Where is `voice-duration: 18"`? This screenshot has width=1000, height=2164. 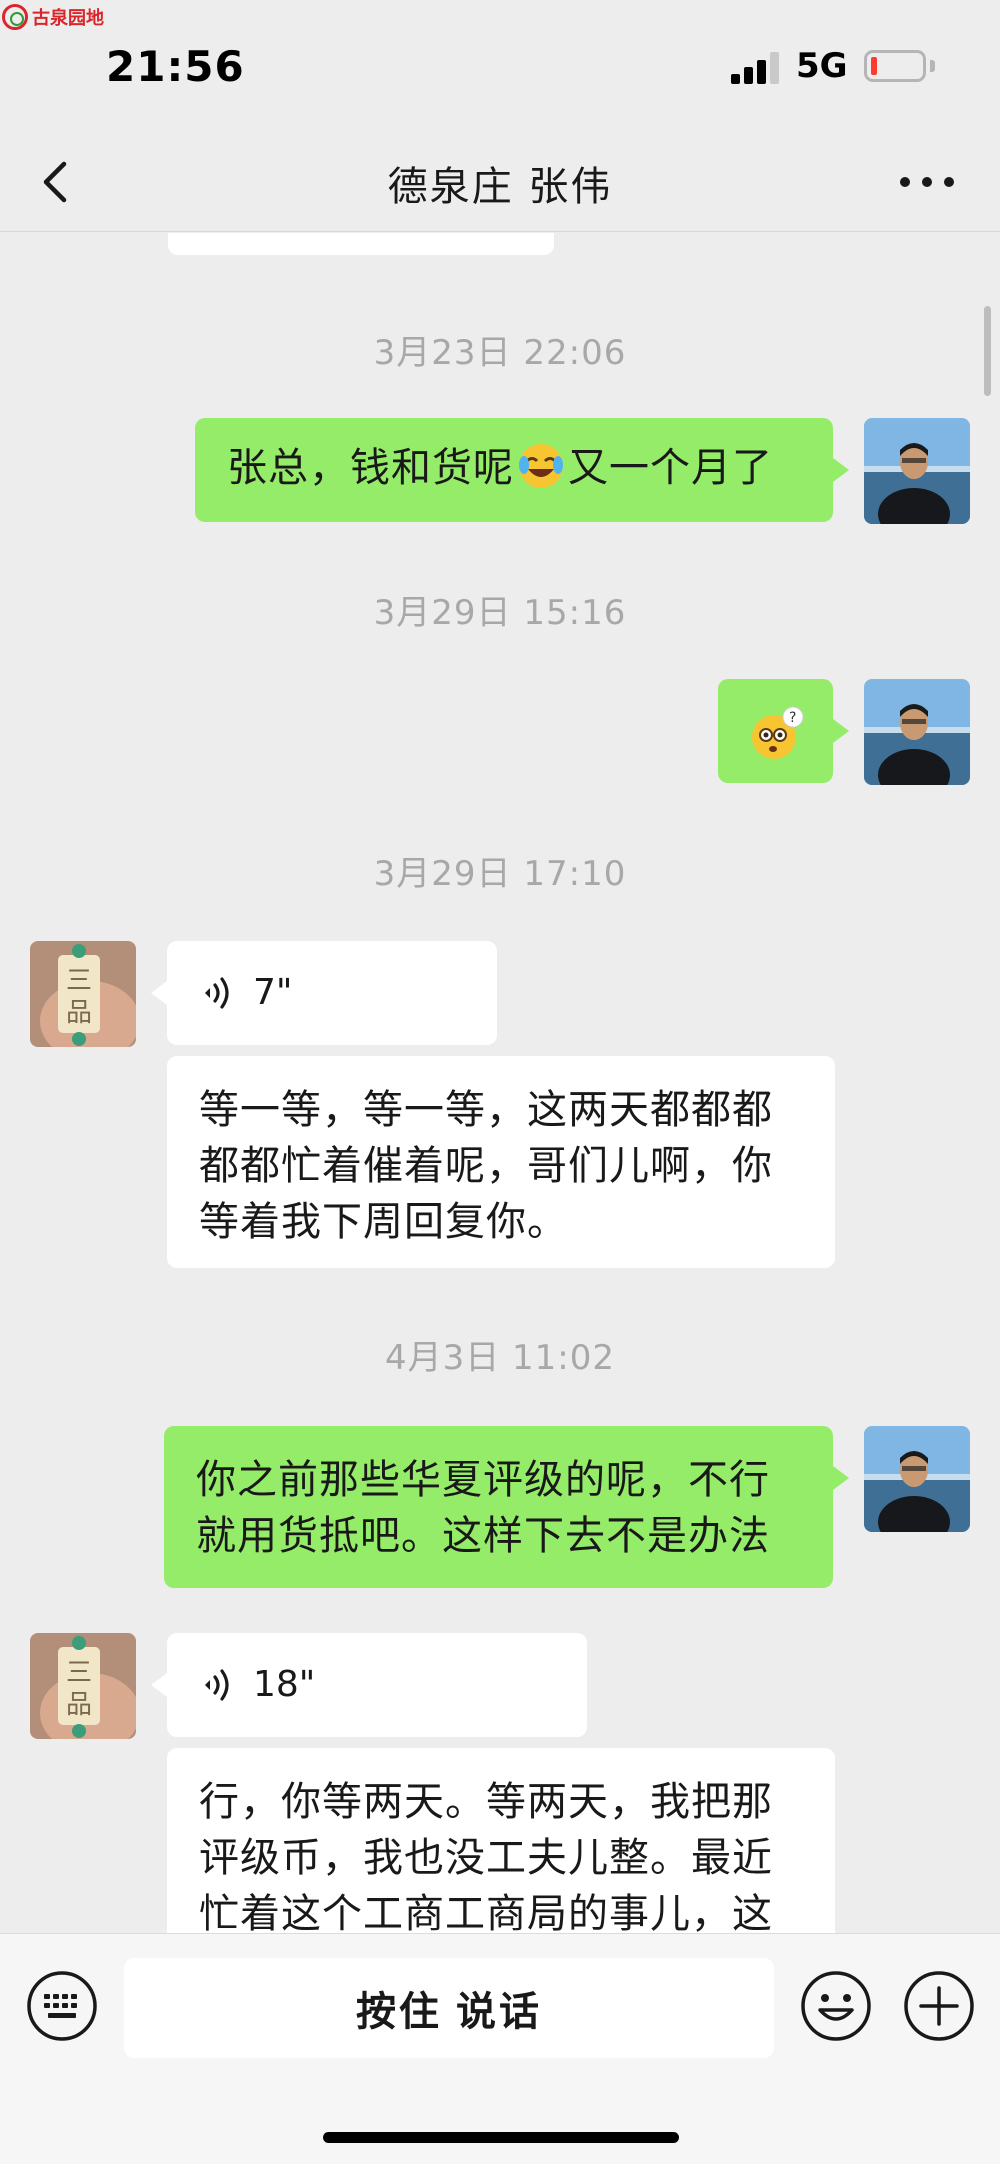 voice-duration: 18" is located at coordinates (284, 1684).